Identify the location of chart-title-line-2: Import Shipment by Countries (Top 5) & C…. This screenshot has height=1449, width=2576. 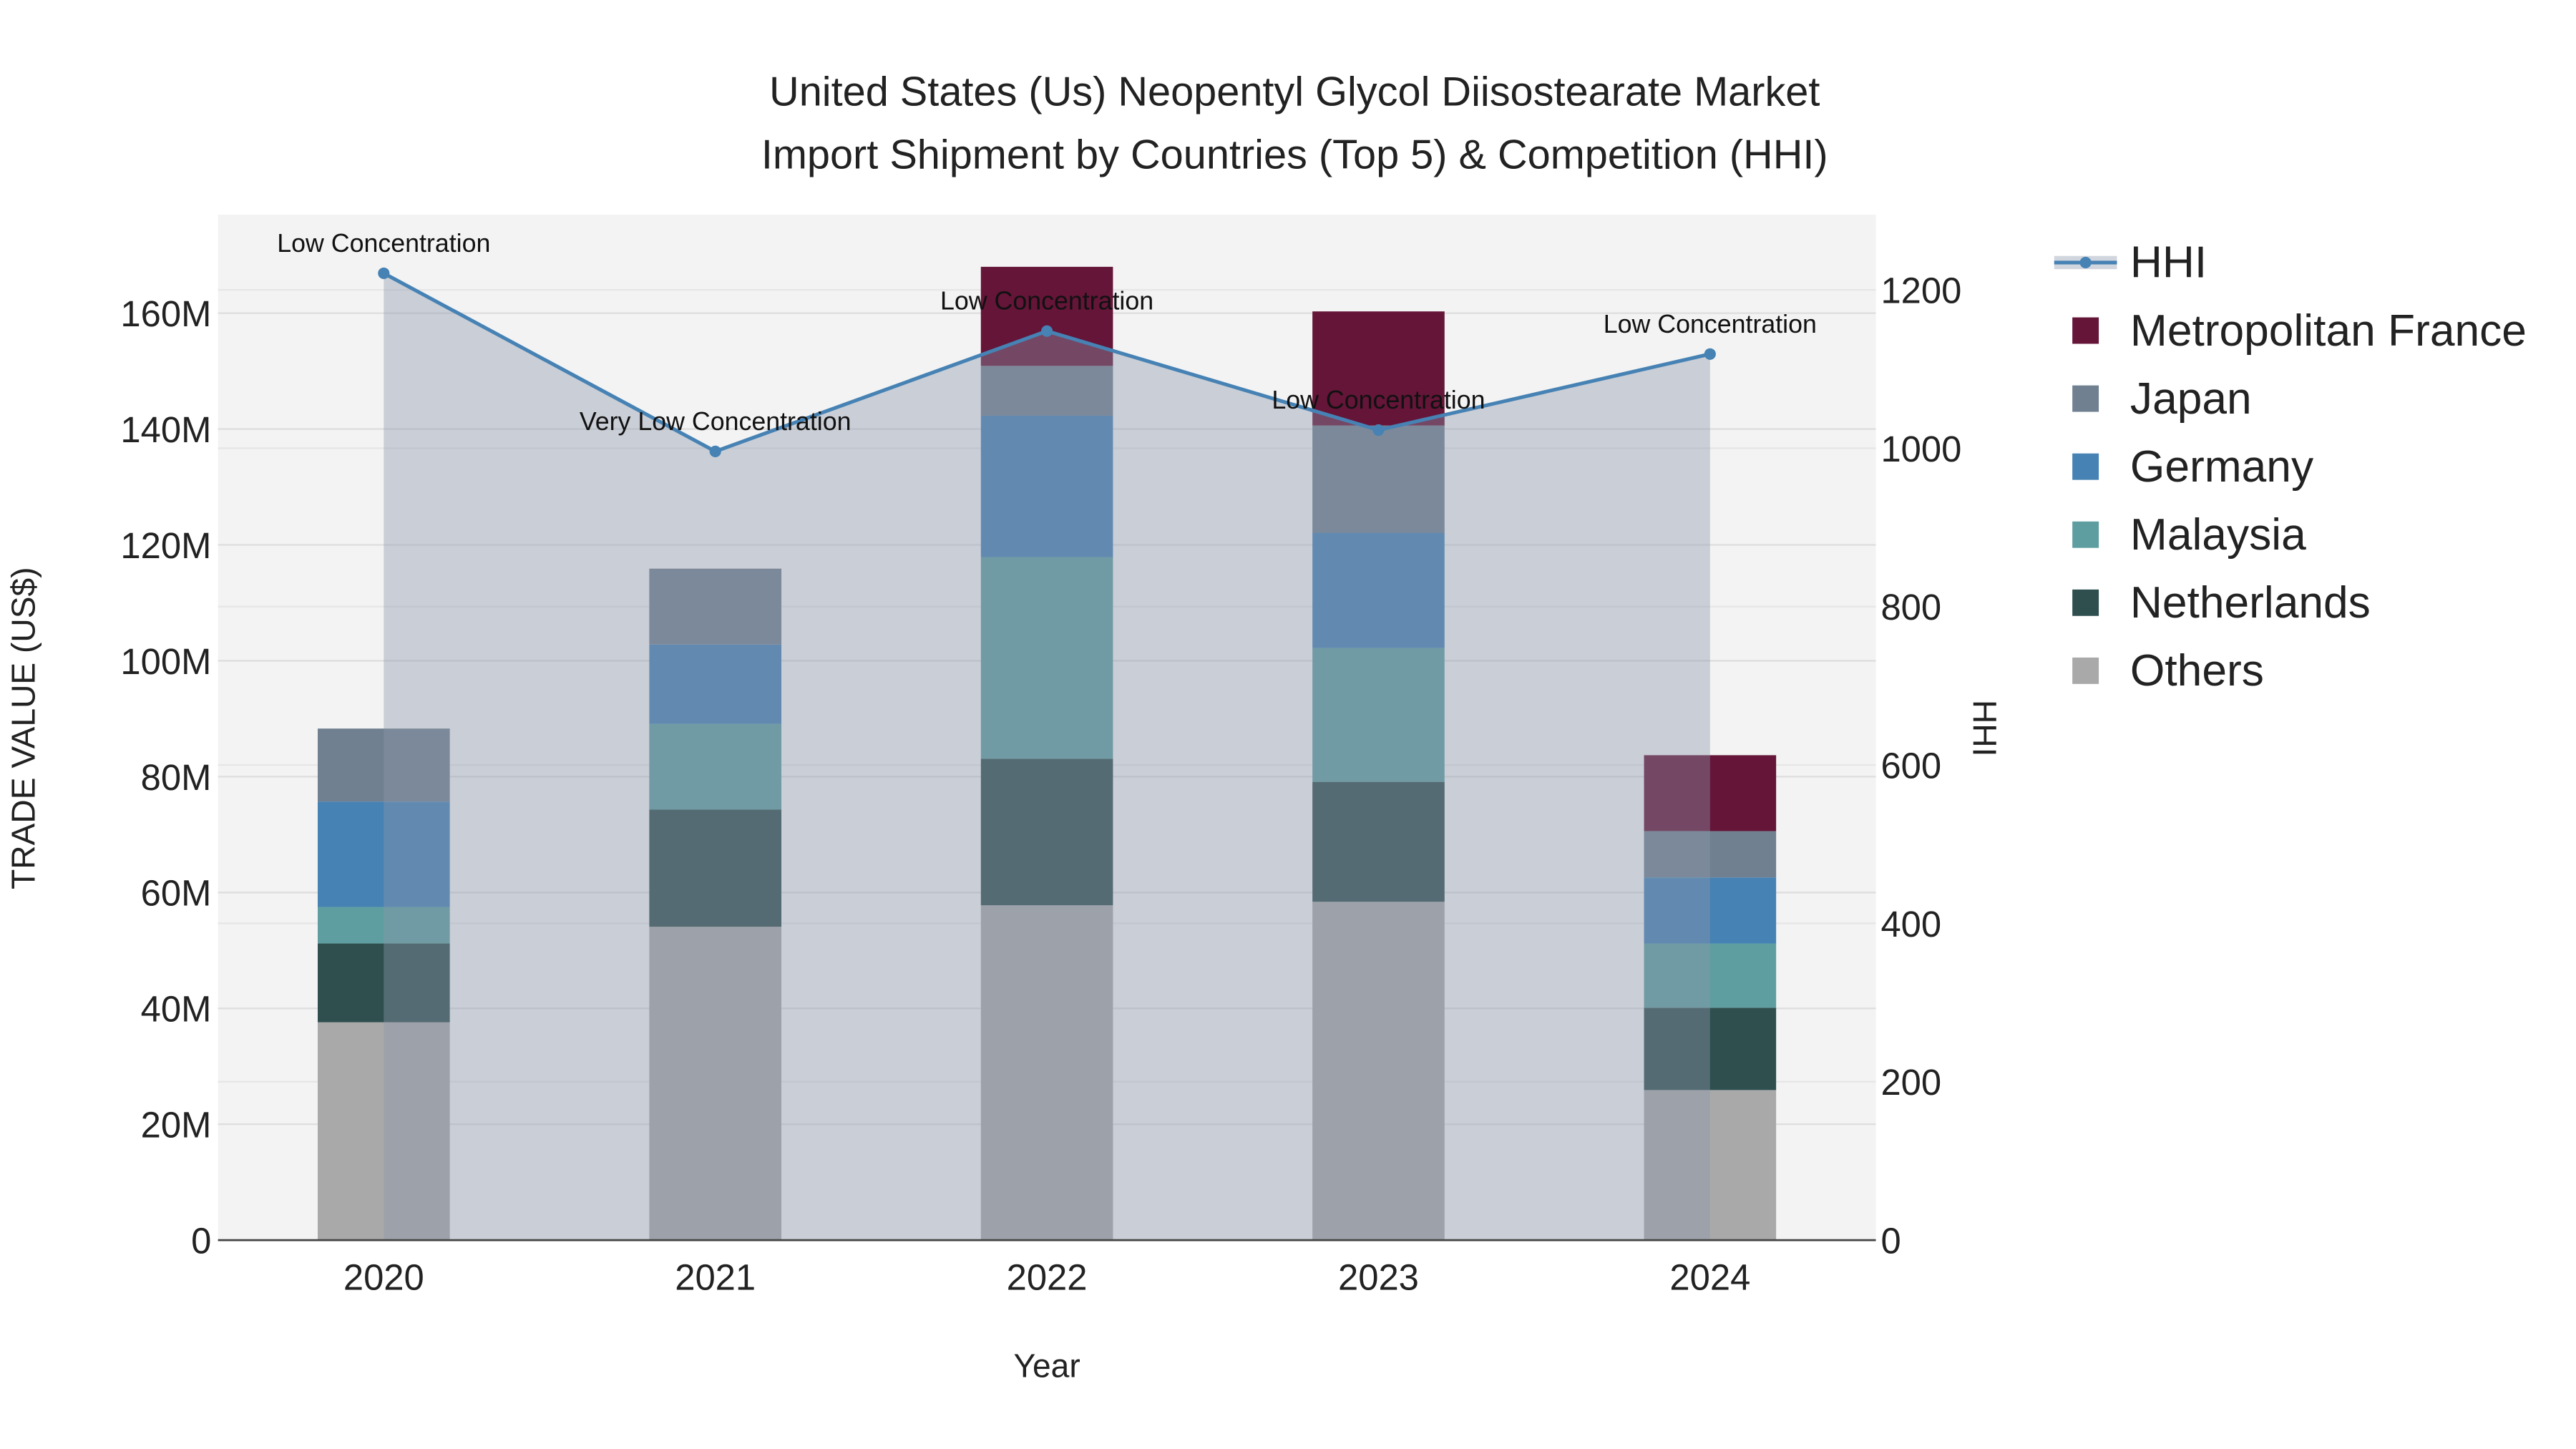
(1294, 154).